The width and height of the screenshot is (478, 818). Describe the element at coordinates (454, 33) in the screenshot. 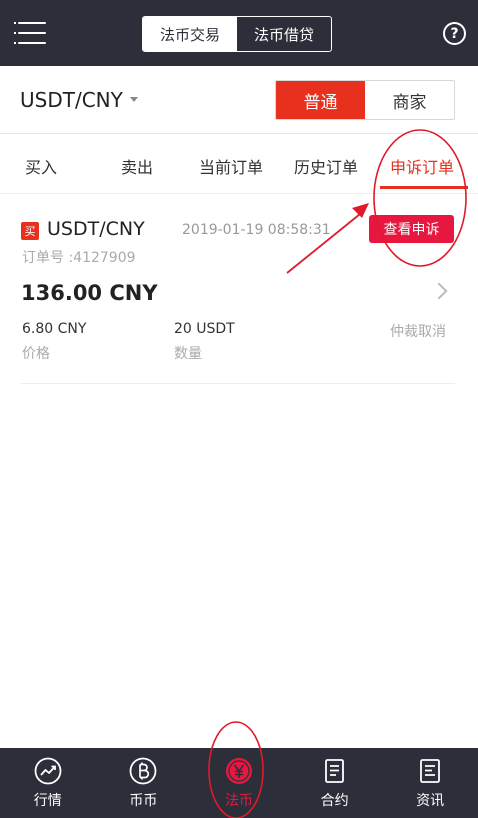

I see `help-icon: ?` at that location.